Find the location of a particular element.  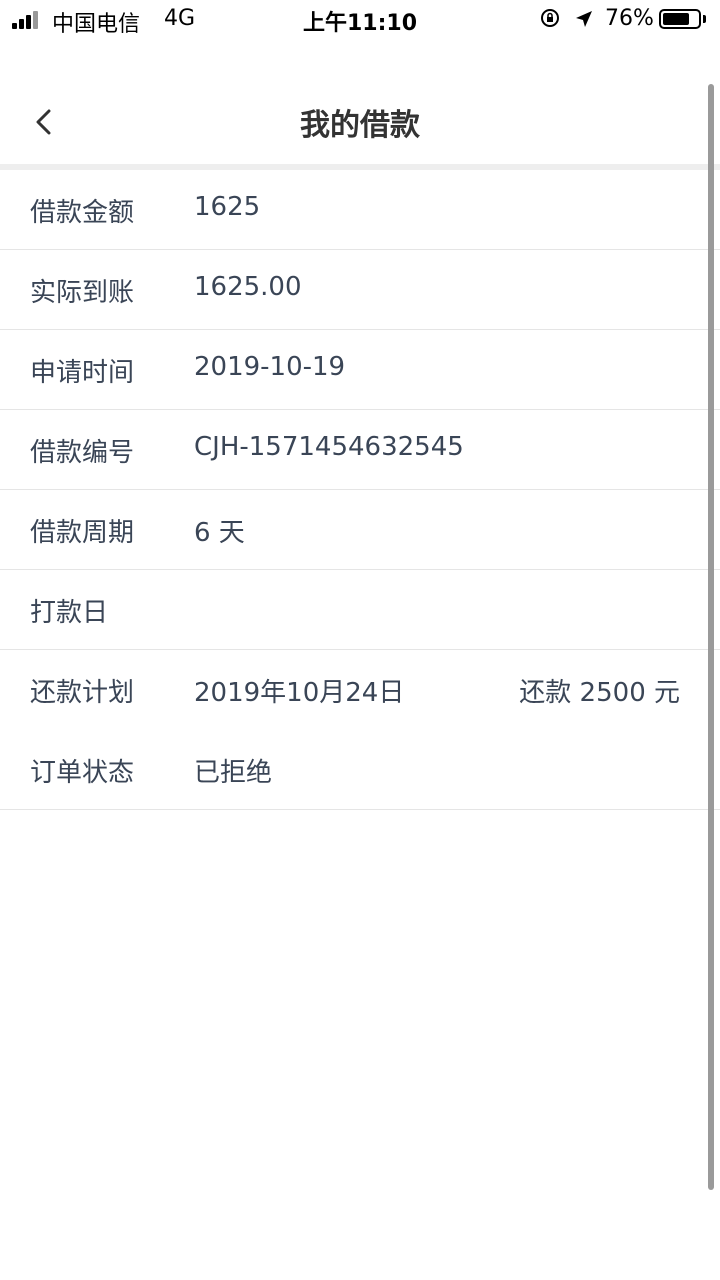

row-actual-received: 实际到账 1625.00 is located at coordinates (360, 290).